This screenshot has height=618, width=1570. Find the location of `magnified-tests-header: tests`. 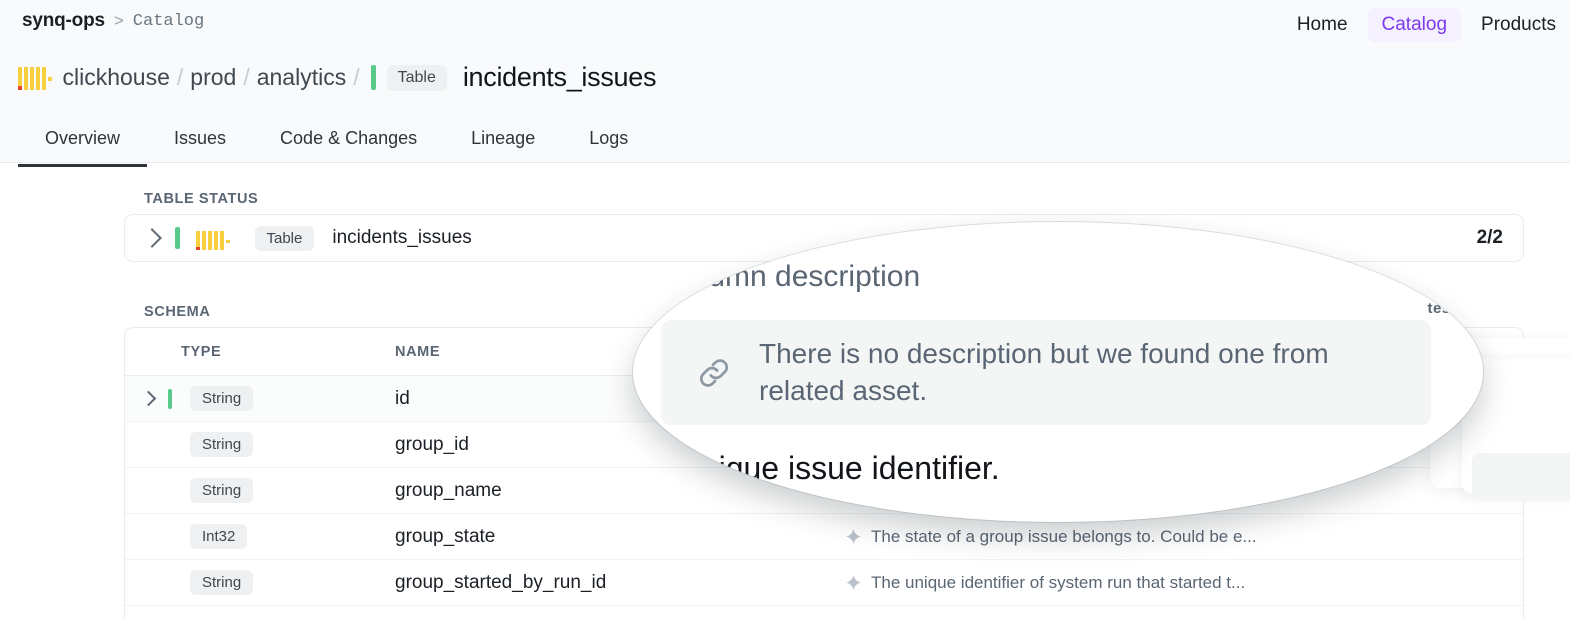

magnified-tests-header: tests is located at coordinates (1446, 308).